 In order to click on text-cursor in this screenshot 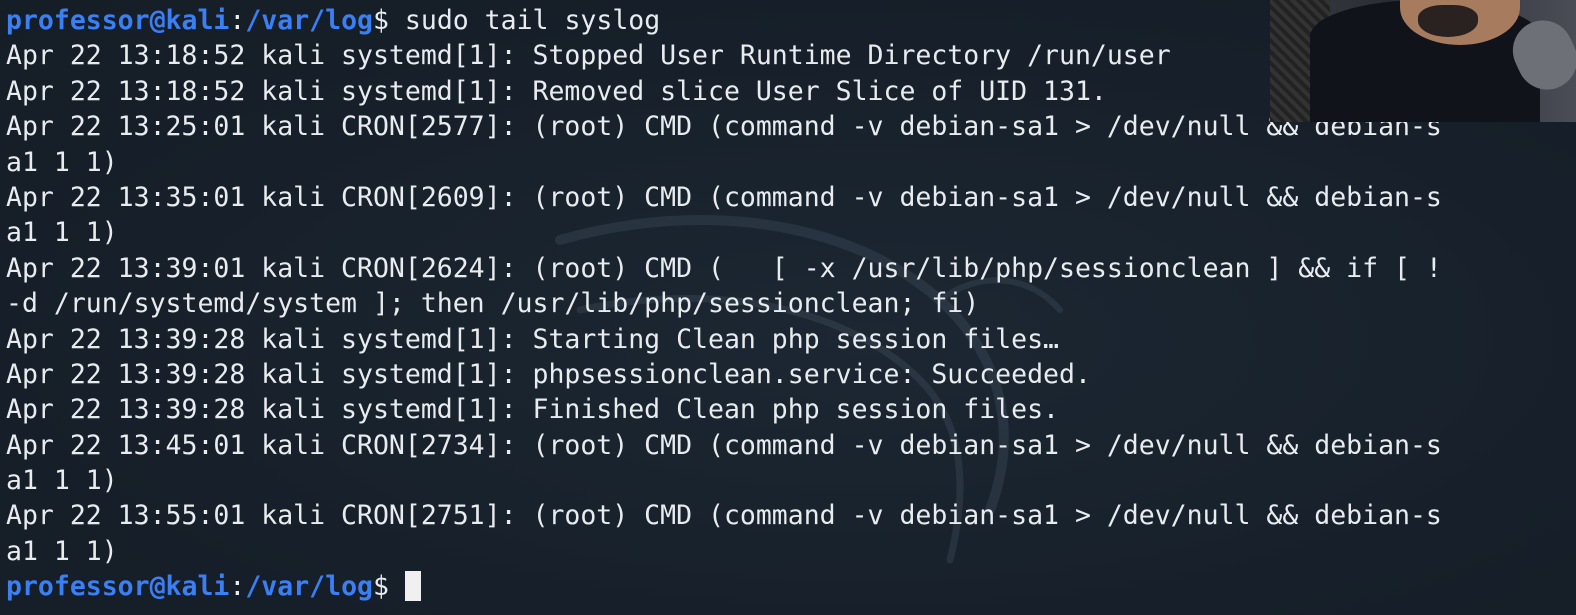, I will do `click(412, 585)`.